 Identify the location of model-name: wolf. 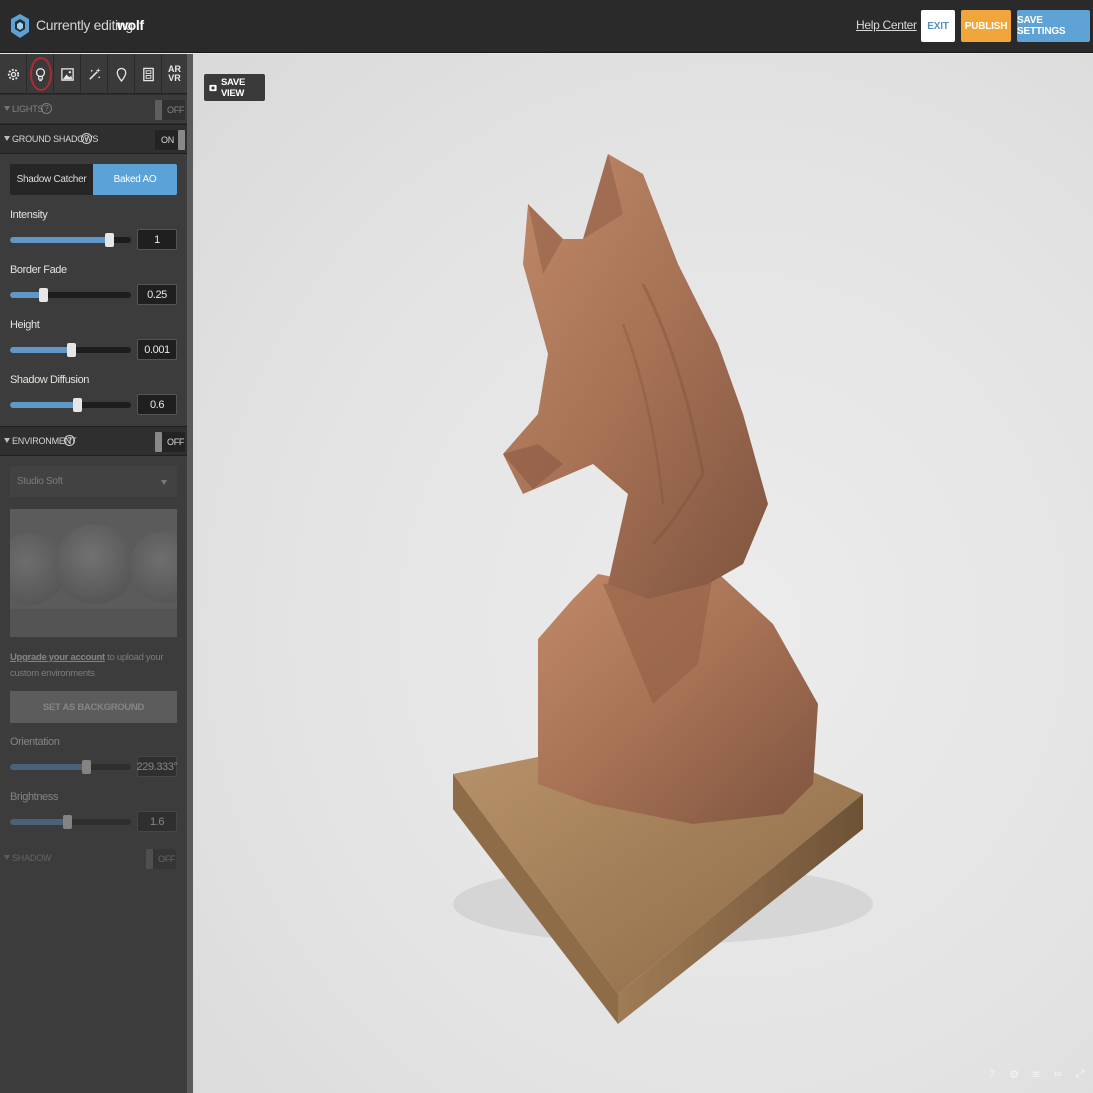
(130, 25).